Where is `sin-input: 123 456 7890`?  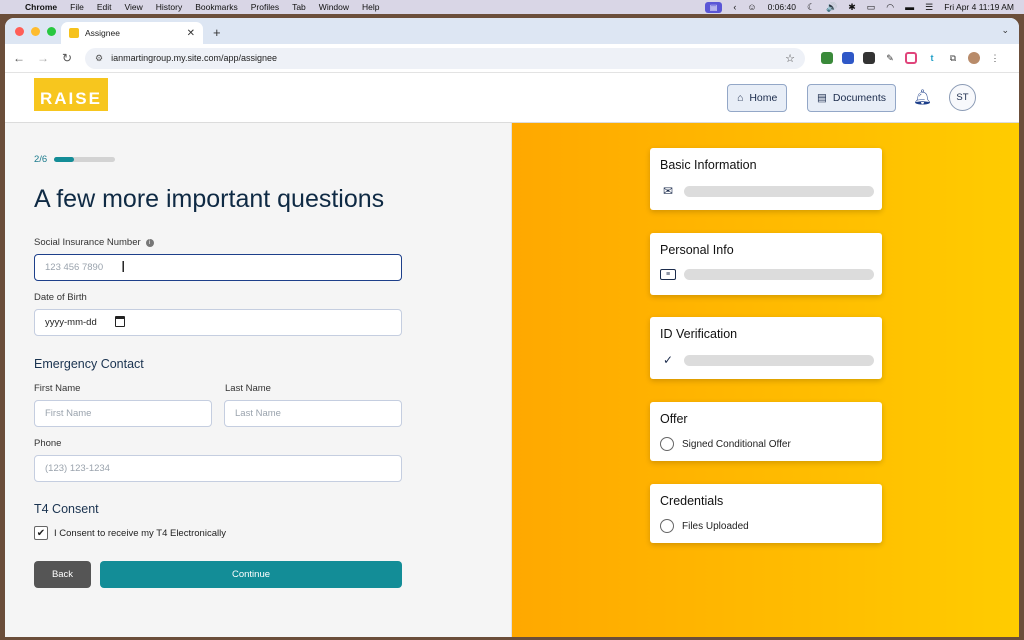
sin-input: 123 456 7890 is located at coordinates (218, 267).